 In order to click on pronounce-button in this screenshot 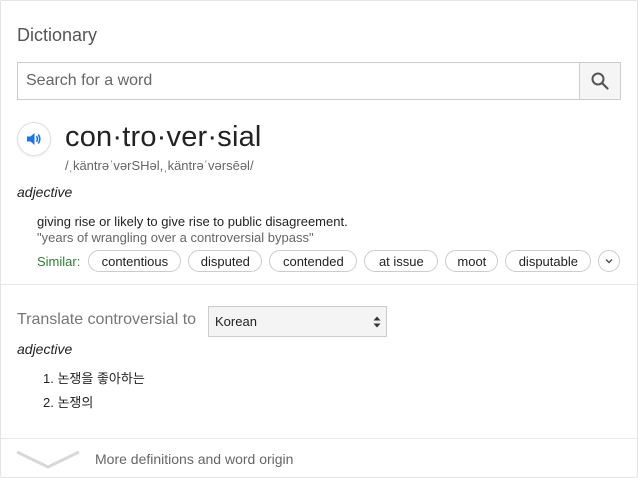, I will do `click(34, 139)`.